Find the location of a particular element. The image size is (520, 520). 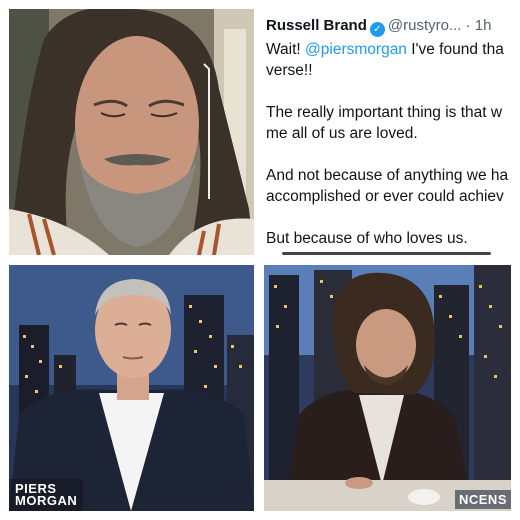

tweet-media-edge is located at coordinates (386, 253).